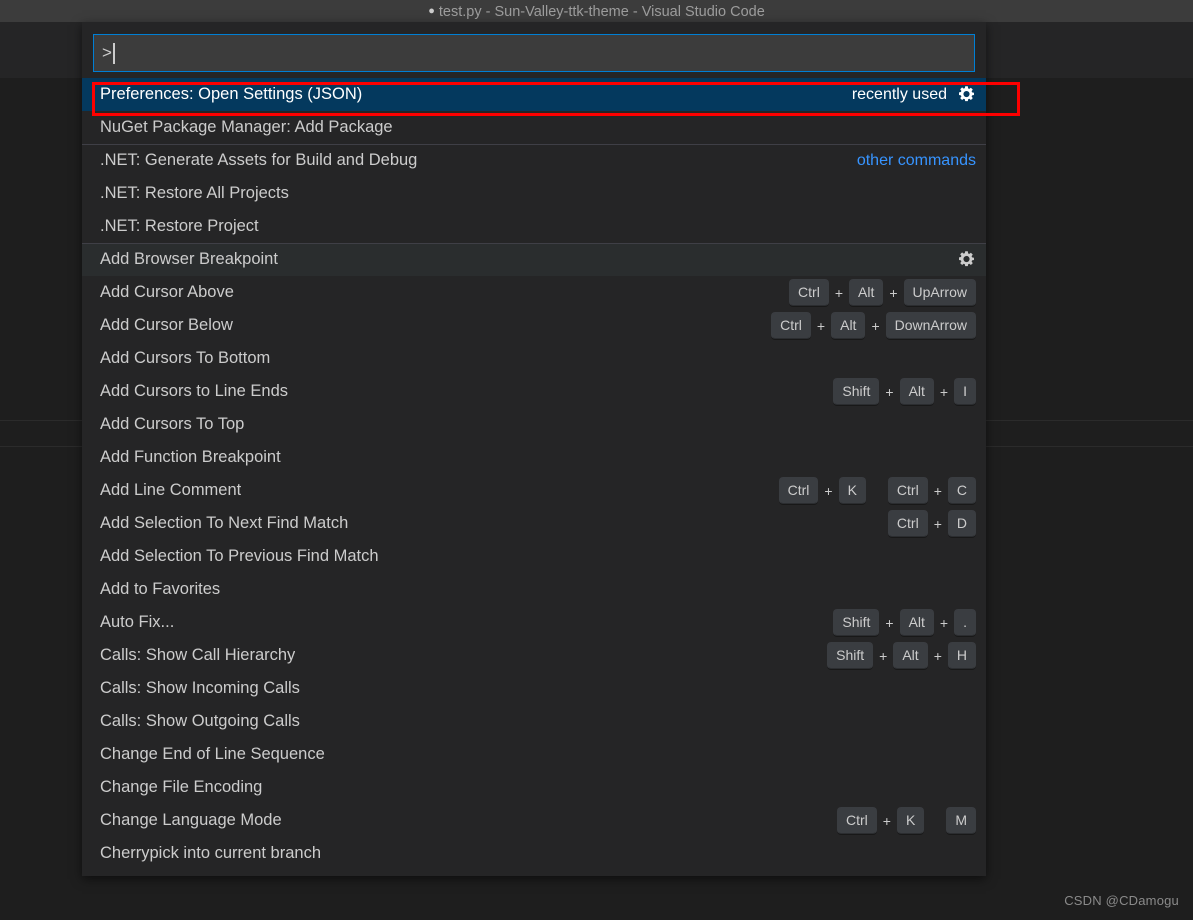 This screenshot has height=920, width=1193. I want to click on keybinding: Ctrl + K Ctrl + C, so click(877, 490).